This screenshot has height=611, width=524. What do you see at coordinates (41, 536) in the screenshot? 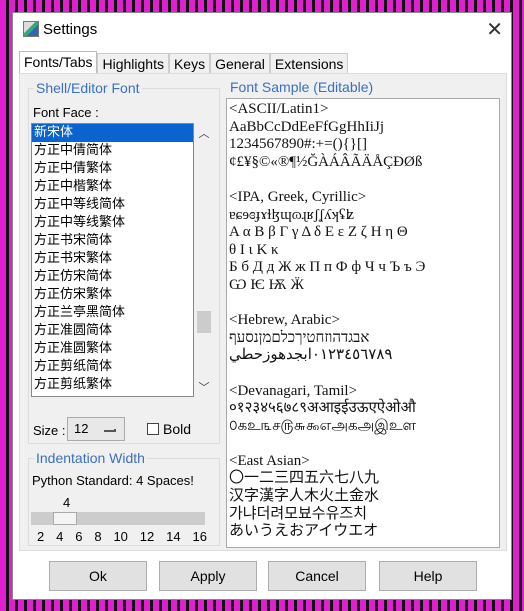
I see `slider-tick-label: 2` at bounding box center [41, 536].